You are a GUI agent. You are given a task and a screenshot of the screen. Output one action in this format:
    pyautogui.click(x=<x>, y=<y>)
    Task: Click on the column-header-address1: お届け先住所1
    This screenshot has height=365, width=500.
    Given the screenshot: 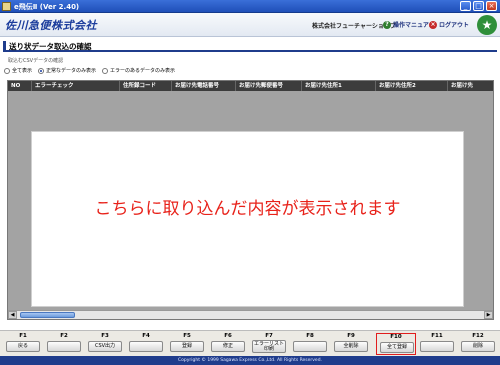 What is the action you would take?
    pyautogui.click(x=339, y=86)
    